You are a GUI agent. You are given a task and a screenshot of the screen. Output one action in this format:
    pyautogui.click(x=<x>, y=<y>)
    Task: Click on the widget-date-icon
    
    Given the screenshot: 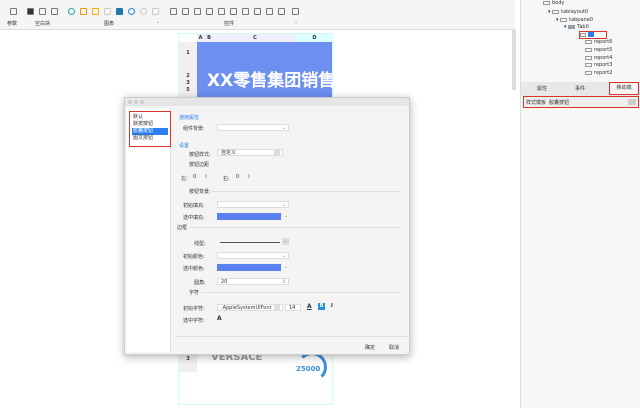 What is the action you would take?
    pyautogui.click(x=221, y=11)
    